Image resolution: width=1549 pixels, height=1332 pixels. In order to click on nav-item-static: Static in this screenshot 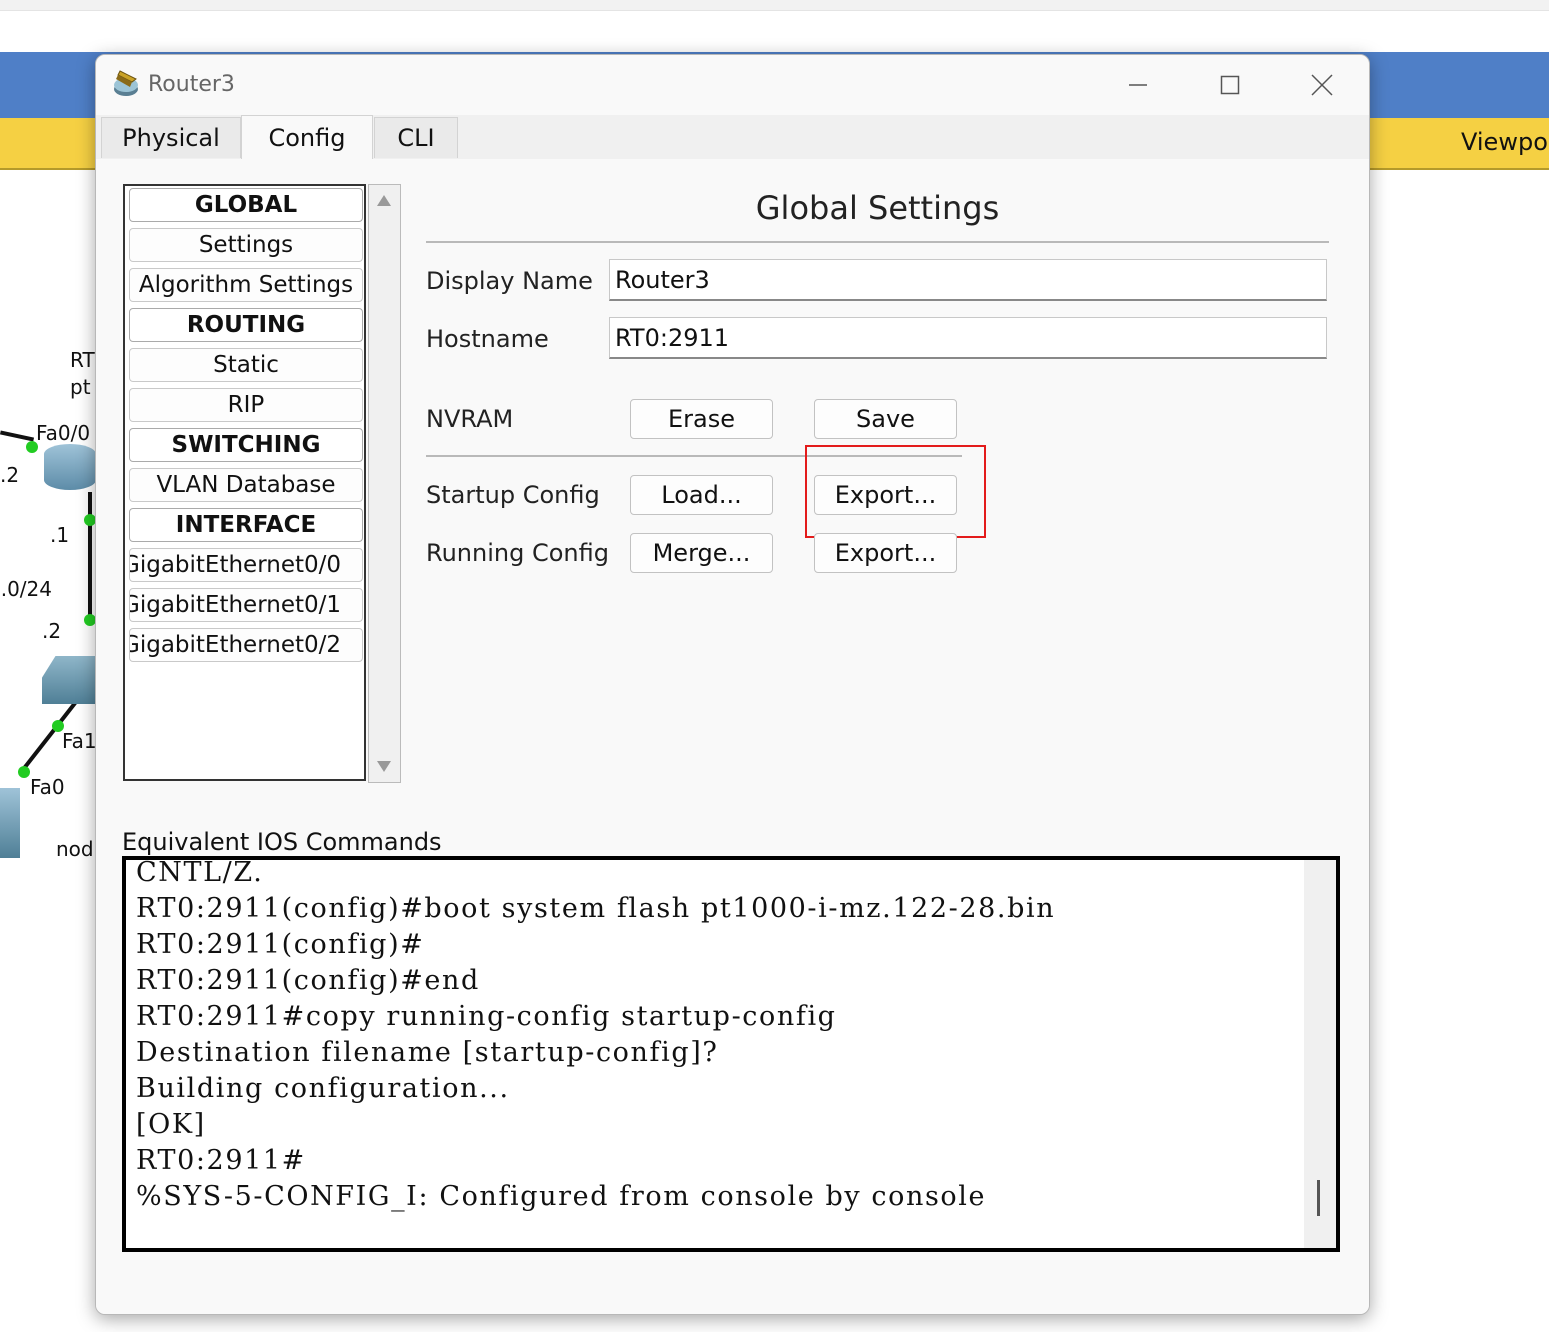, I will do `click(246, 365)`.